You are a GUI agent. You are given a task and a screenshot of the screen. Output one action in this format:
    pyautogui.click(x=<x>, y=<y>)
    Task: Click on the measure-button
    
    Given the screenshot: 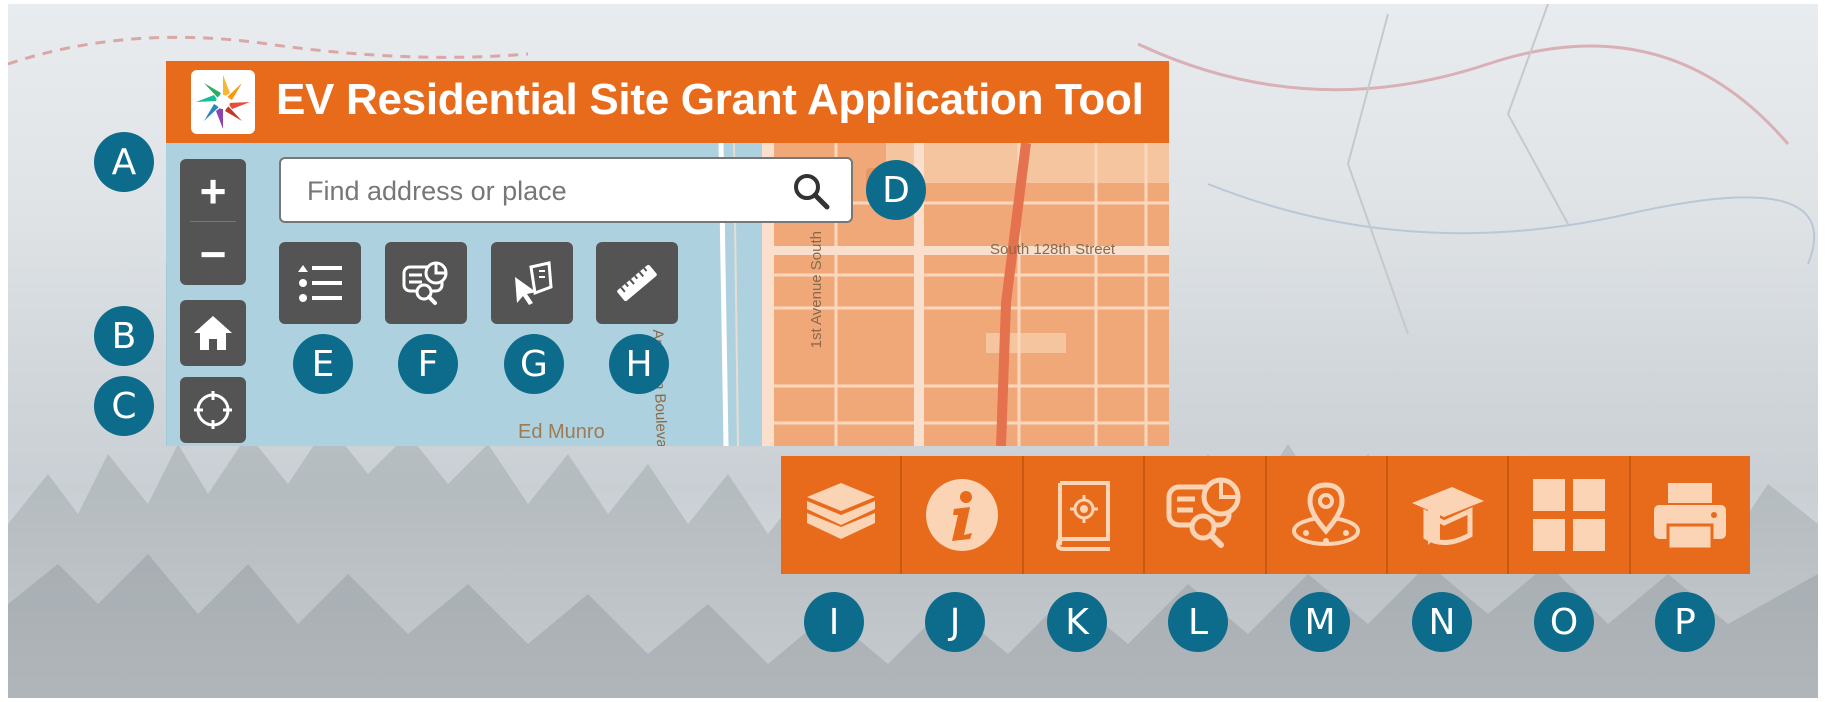 What is the action you would take?
    pyautogui.click(x=637, y=283)
    